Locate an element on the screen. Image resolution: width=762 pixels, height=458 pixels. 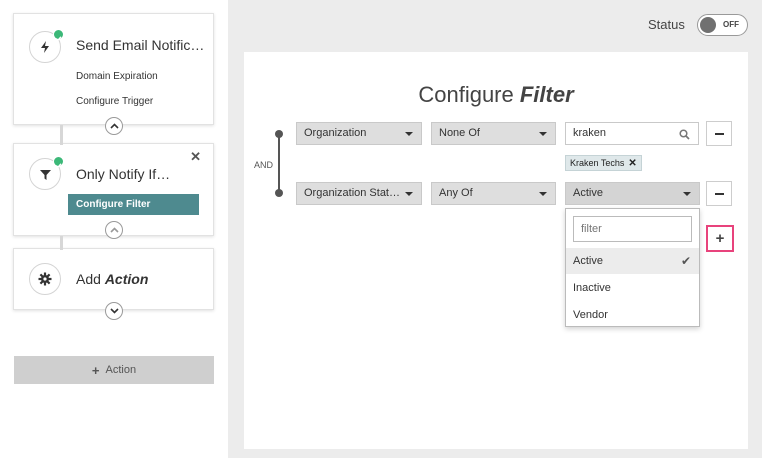
dropdown-option-label: Inactive is located at coordinates (592, 288).